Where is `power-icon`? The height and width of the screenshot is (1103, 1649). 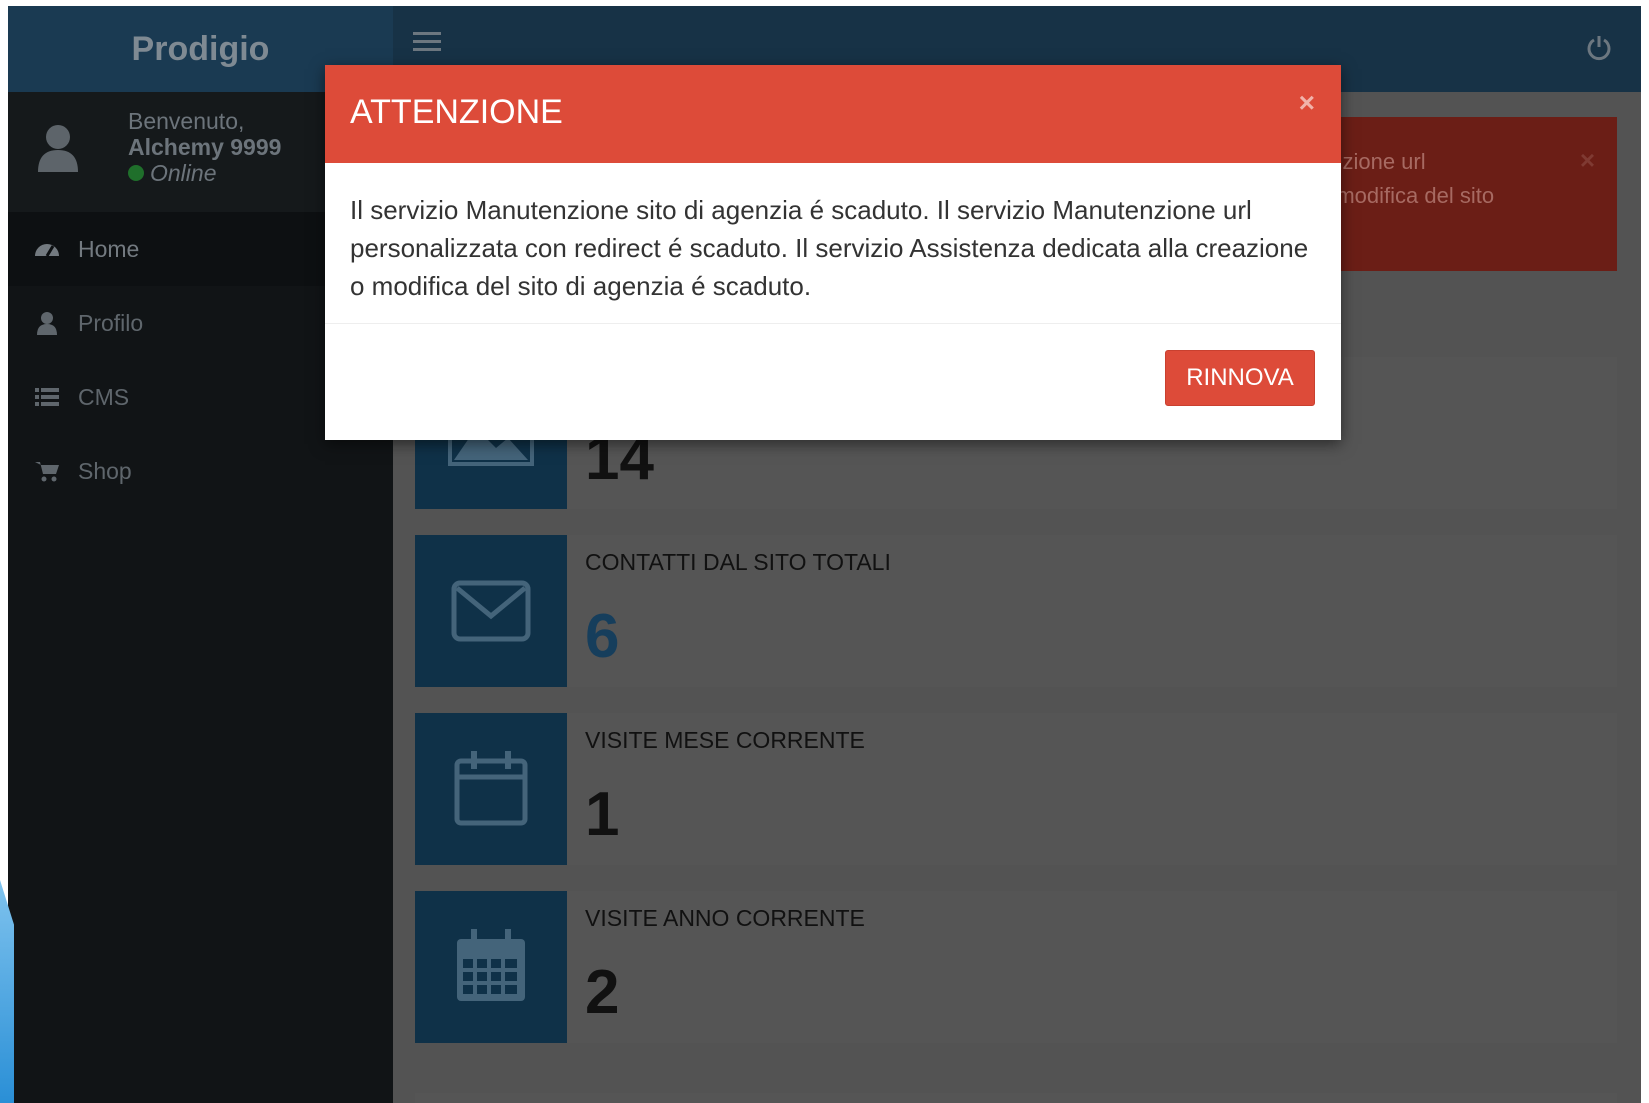 power-icon is located at coordinates (1599, 48).